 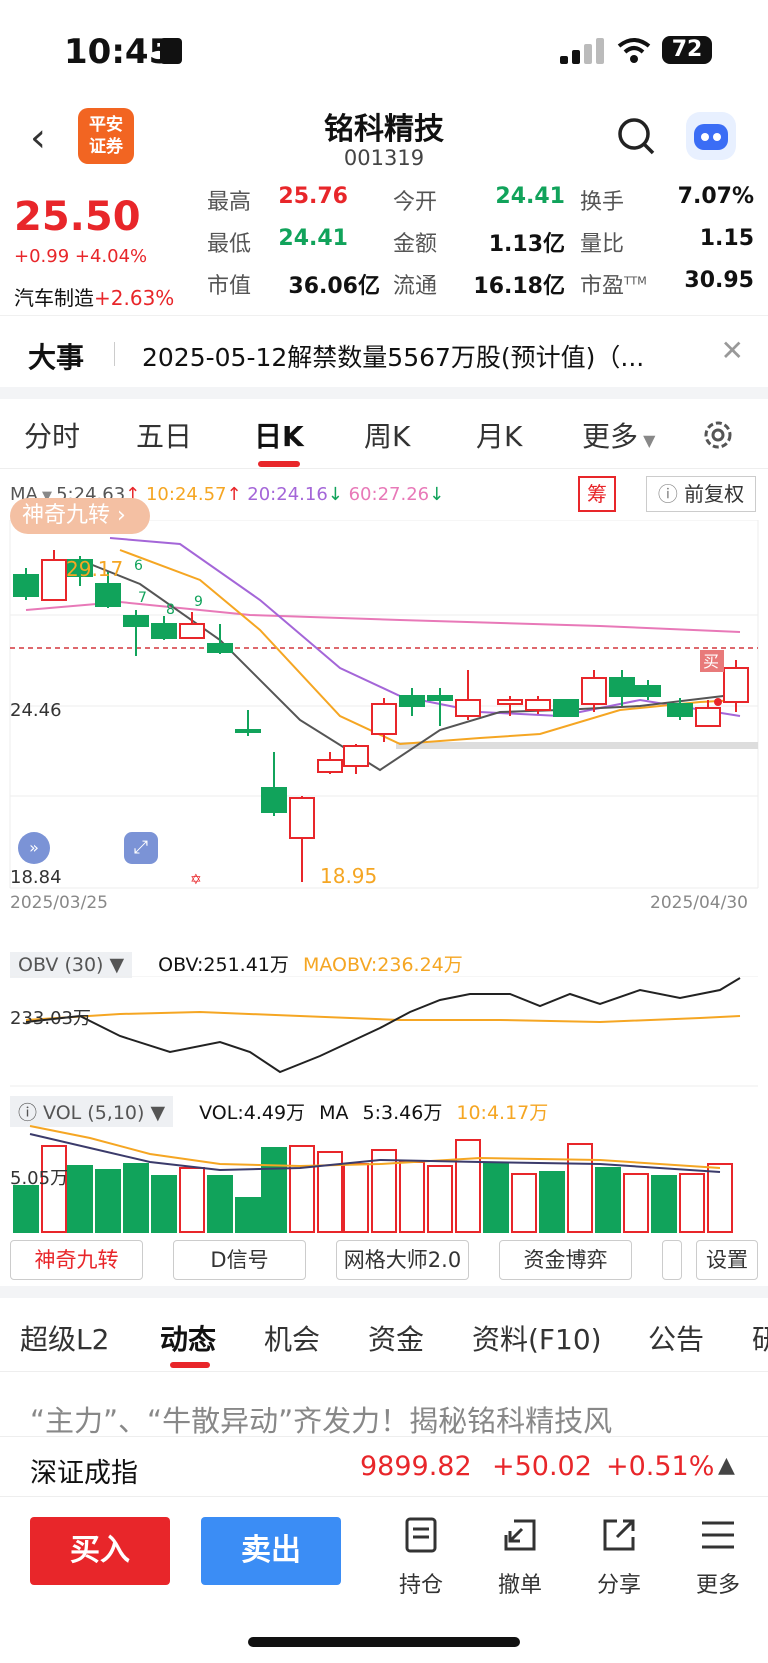 I want to click on vol-ratio-value: 1.15, so click(x=726, y=238).